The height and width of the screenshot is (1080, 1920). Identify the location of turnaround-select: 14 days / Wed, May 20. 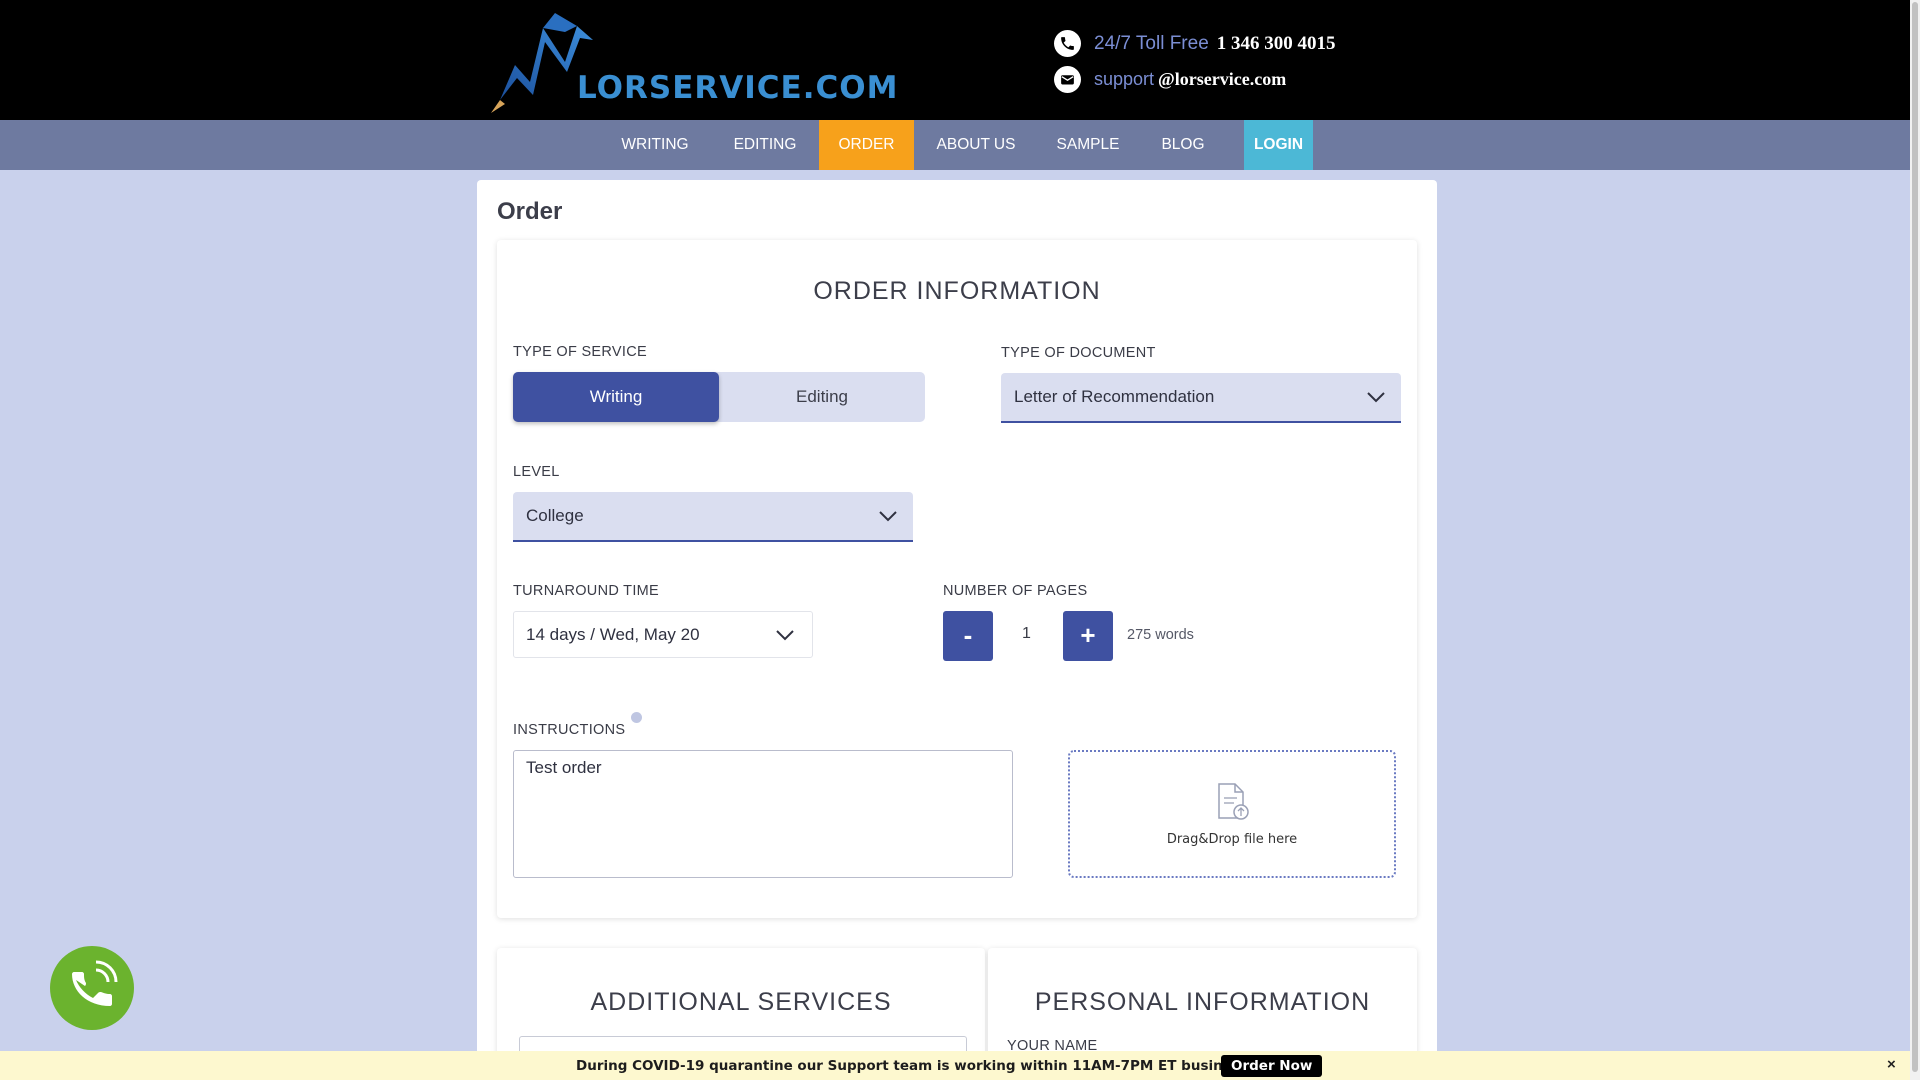
(663, 634).